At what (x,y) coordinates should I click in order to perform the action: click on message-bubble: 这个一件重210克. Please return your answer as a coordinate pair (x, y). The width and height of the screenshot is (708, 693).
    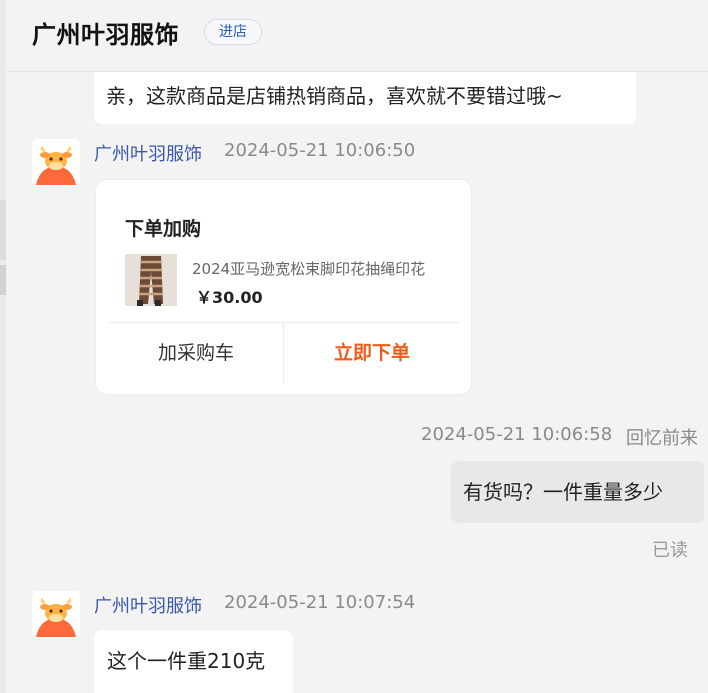
    Looking at the image, I should click on (193, 661).